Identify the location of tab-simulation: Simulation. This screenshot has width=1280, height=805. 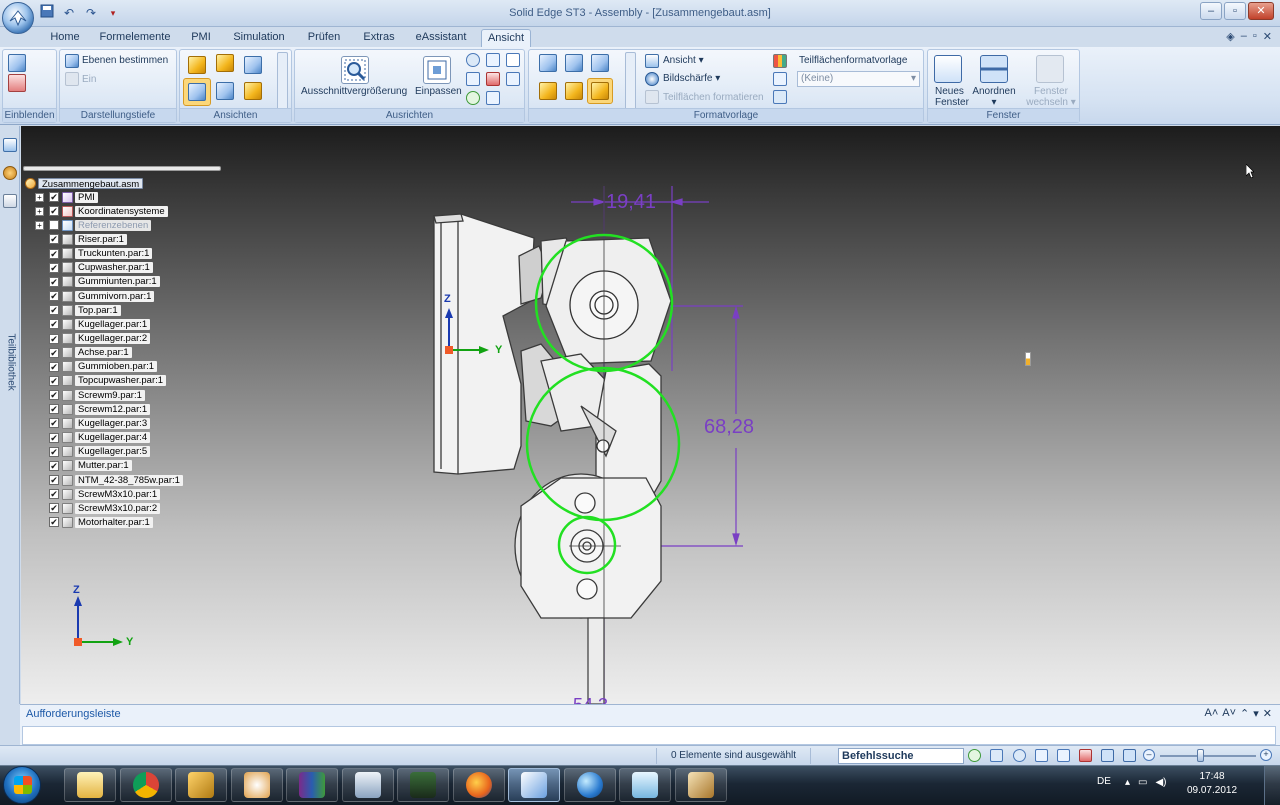
(259, 38).